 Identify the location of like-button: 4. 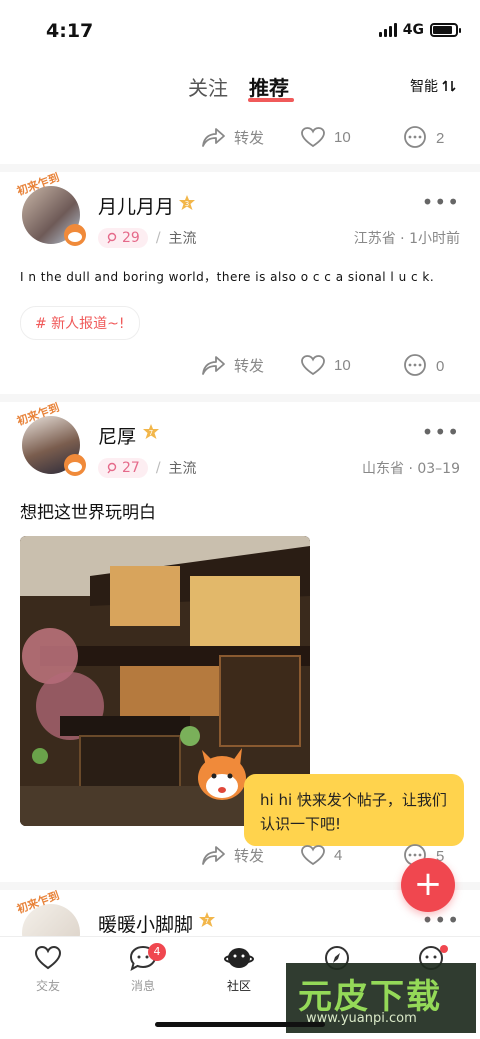
(321, 855).